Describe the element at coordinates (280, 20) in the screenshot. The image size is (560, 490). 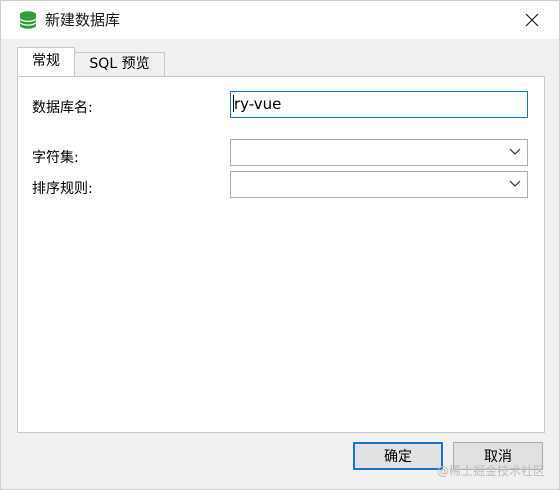
I see `title-bar: 新建数据库` at that location.